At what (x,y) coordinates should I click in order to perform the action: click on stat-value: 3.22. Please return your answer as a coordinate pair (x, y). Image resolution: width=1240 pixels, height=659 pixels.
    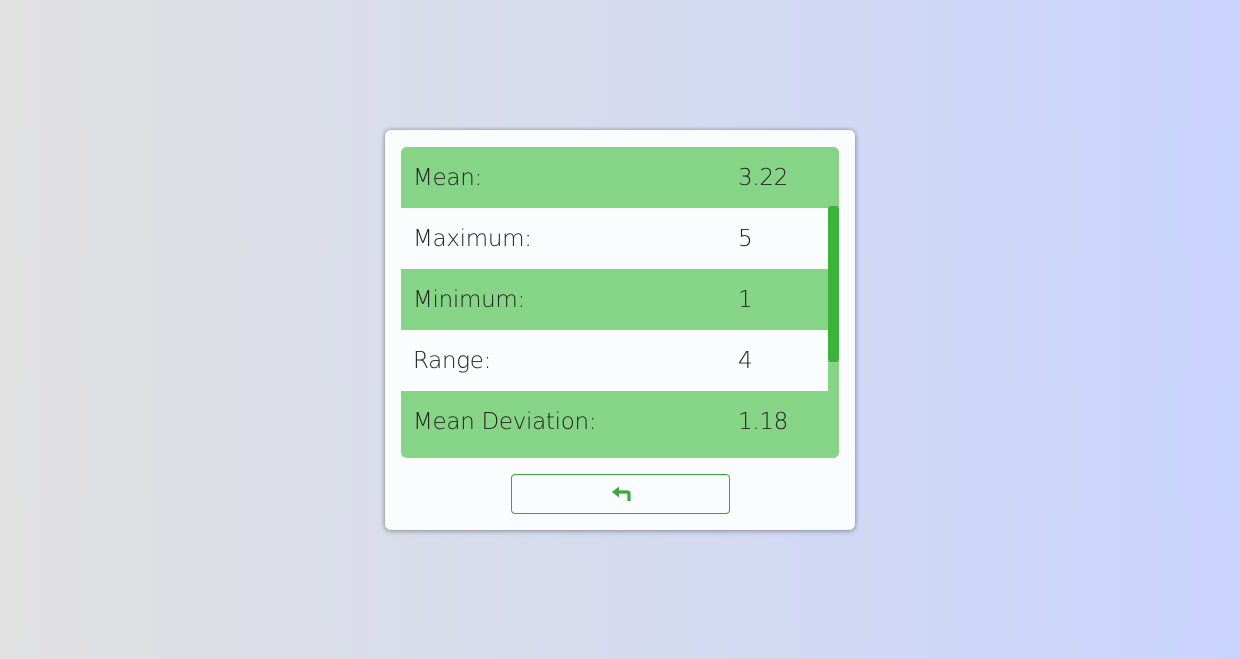
    Looking at the image, I should click on (763, 177).